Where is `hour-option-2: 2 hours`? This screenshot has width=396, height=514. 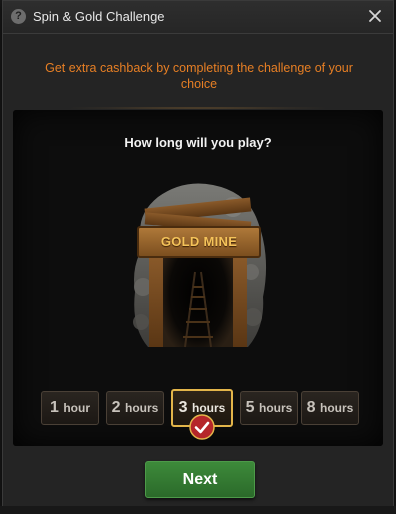
hour-option-2: 2 hours is located at coordinates (135, 408).